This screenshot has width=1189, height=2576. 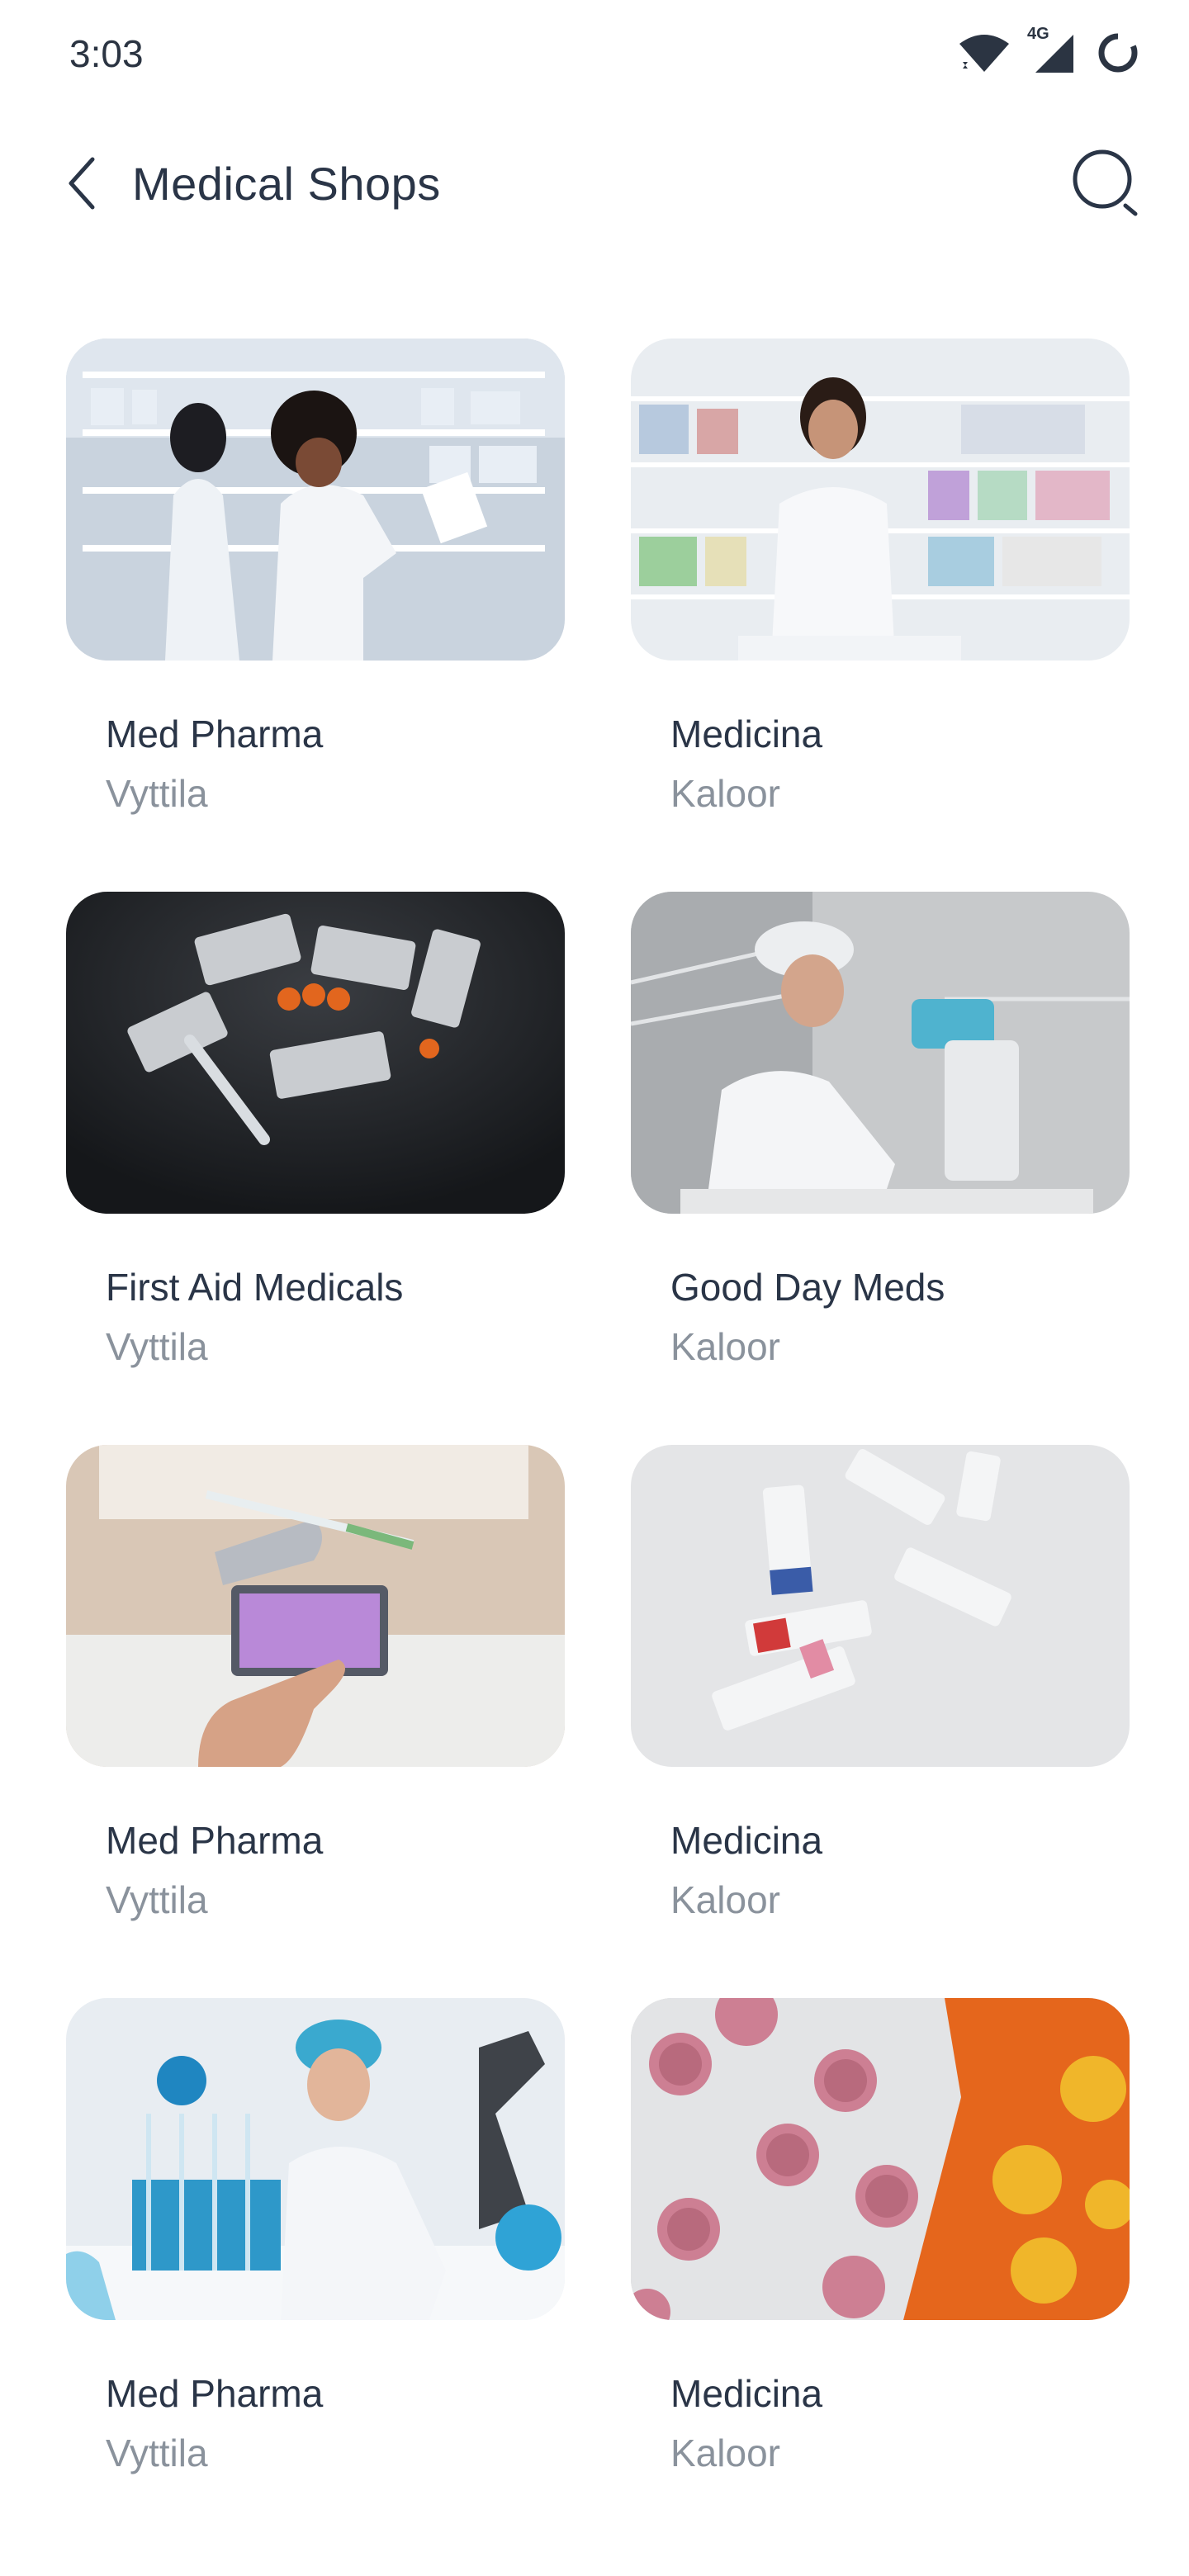 I want to click on shop-image-pharmacists, so click(x=315, y=500).